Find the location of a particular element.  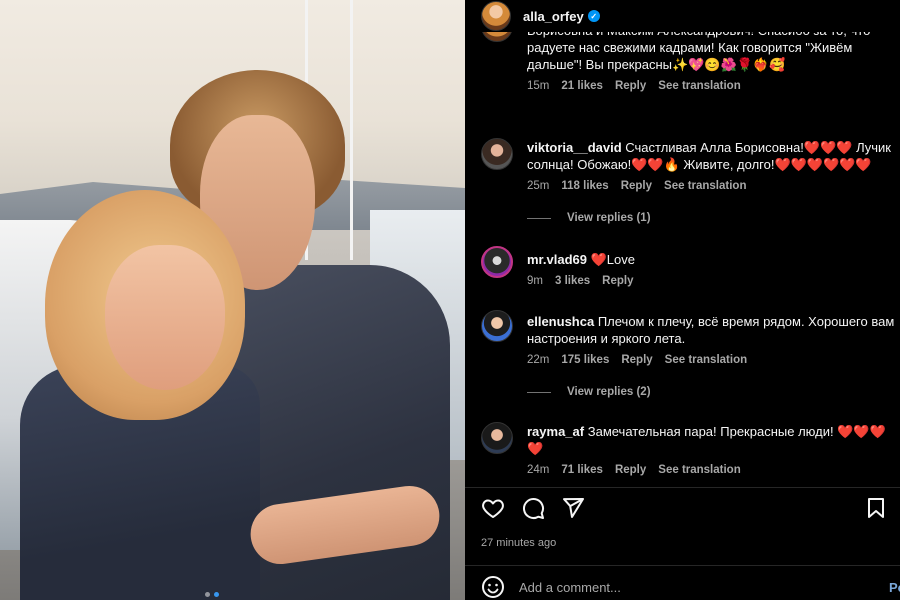

comment-icon is located at coordinates (533, 508).